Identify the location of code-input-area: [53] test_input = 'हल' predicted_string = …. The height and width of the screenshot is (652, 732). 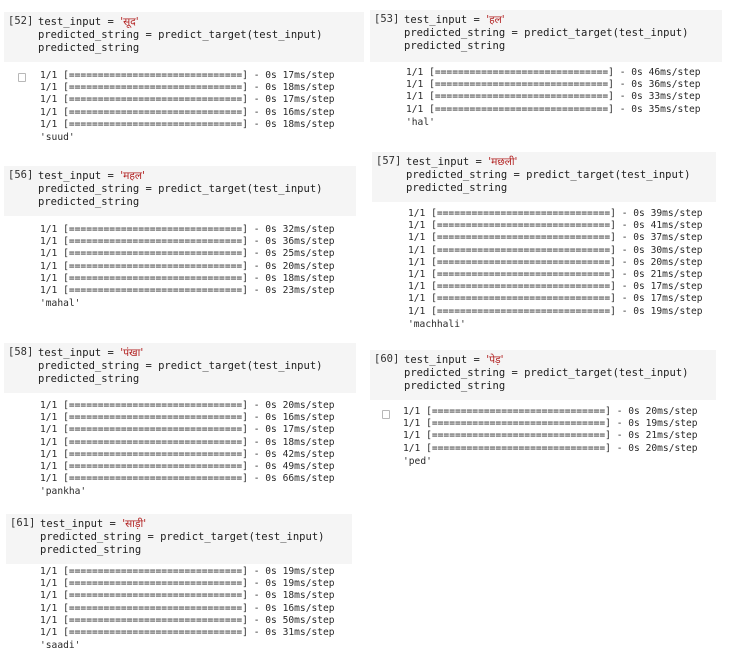
(546, 36).